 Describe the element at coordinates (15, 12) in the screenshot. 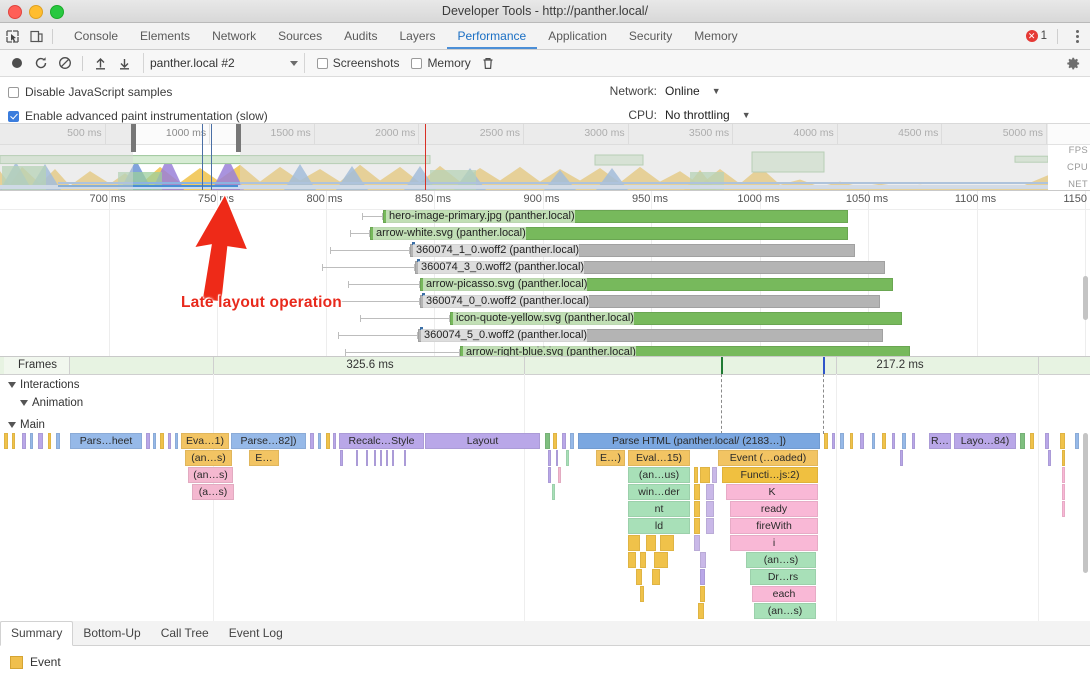

I see `close-window-button` at that location.